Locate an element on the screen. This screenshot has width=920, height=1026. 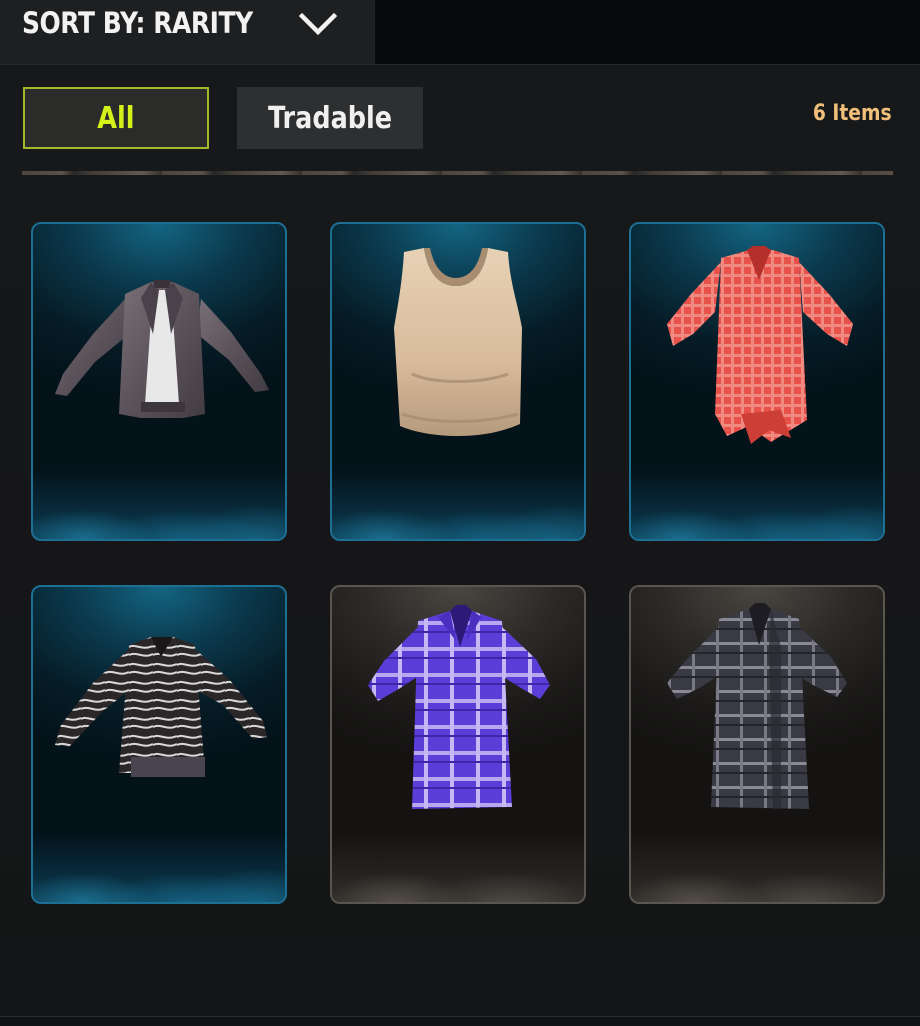
sort-label: SORT BY: RARITY is located at coordinates (137, 23).